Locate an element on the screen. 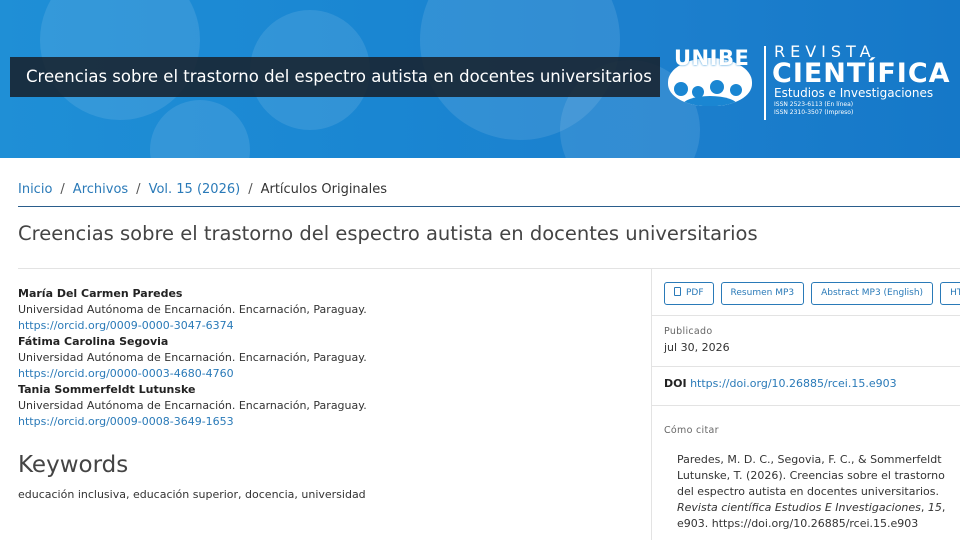  banner-decoration is located at coordinates (200, 129).